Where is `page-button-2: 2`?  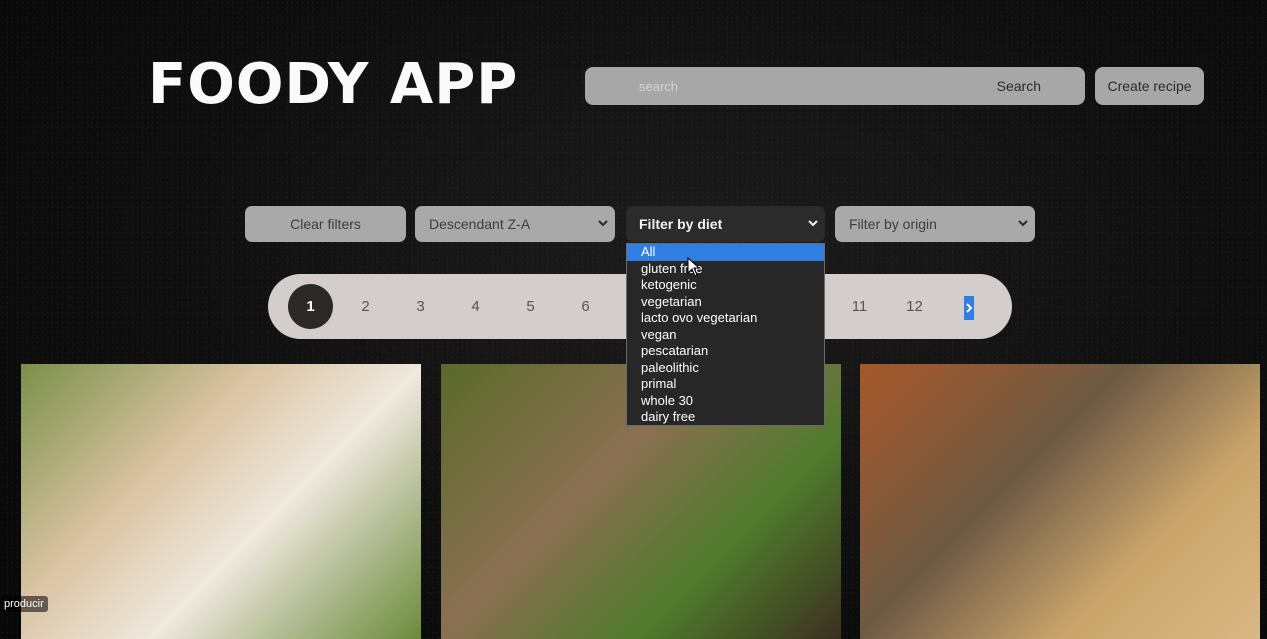 page-button-2: 2 is located at coordinates (365, 306).